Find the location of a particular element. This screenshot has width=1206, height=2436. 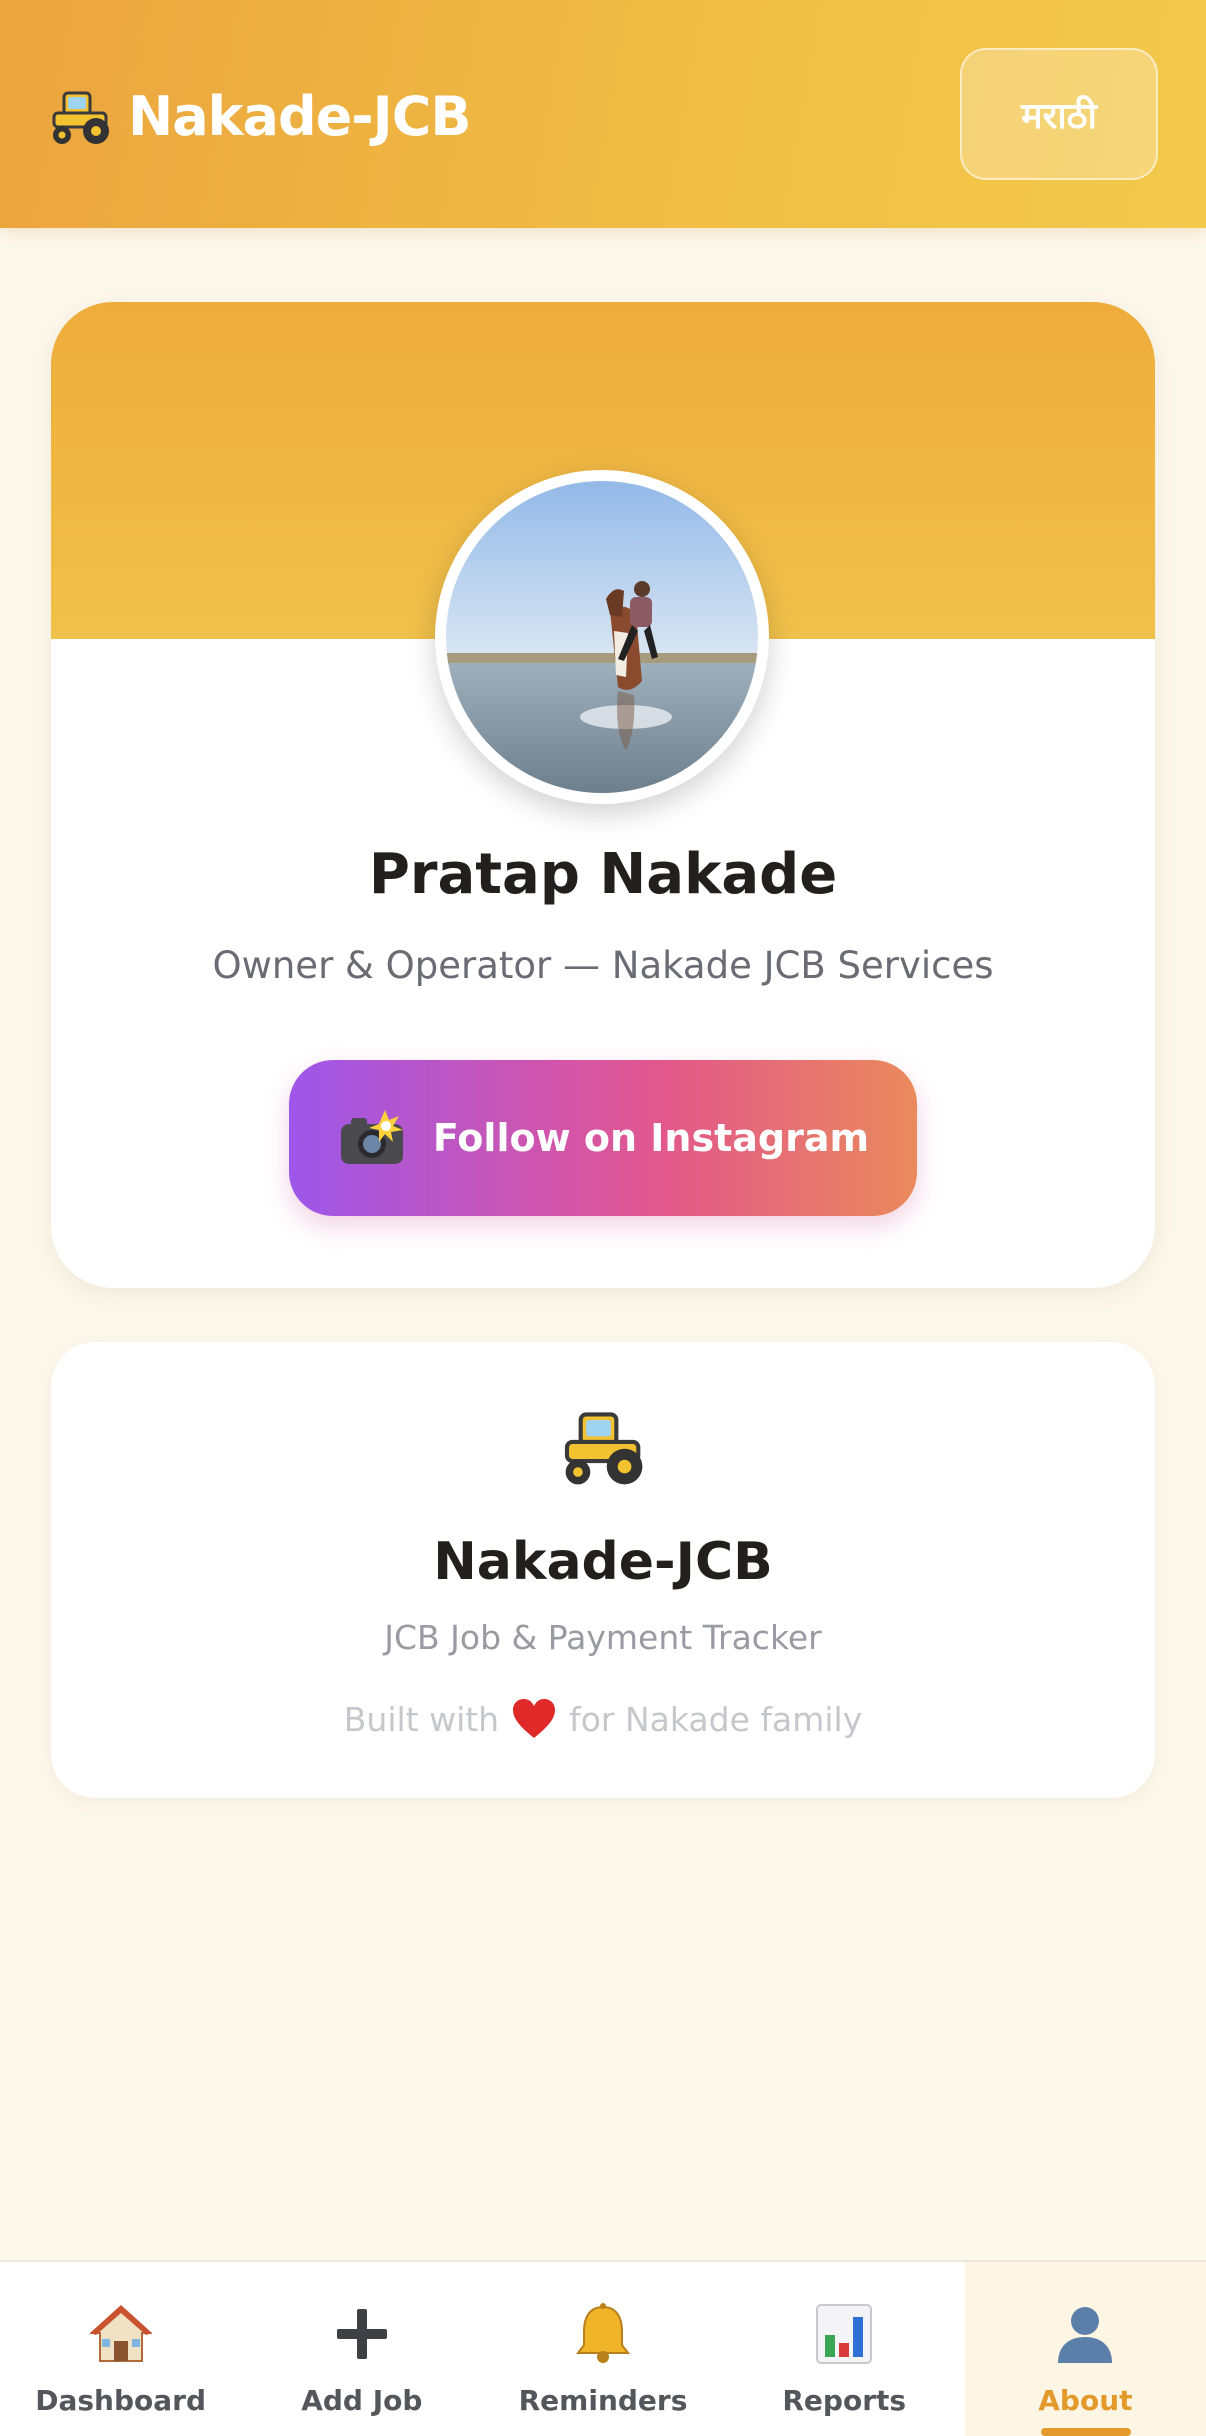

app-info-credit: Built with for Nakade family is located at coordinates (603, 1719).